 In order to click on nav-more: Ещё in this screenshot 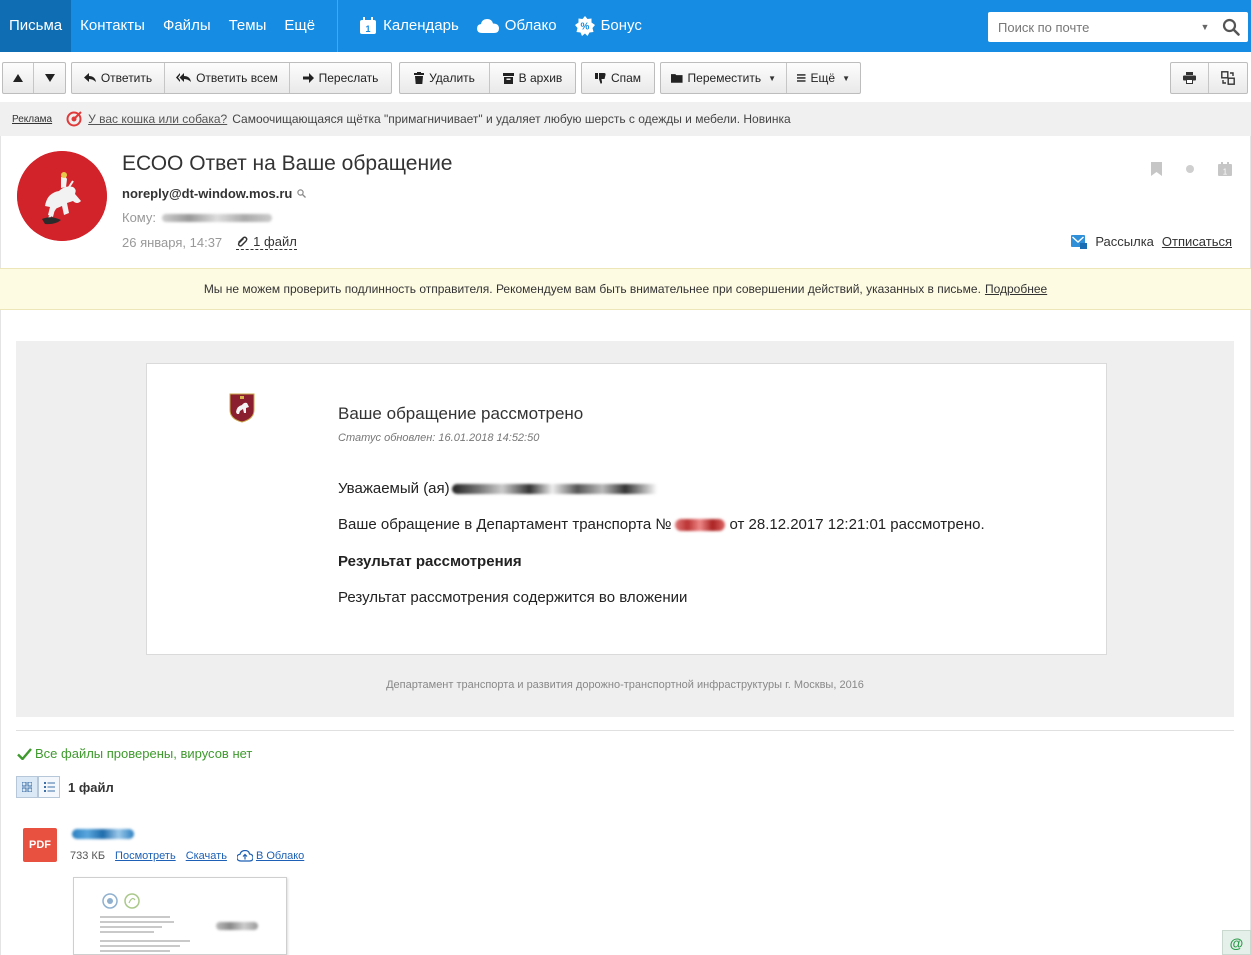, I will do `click(299, 26)`.